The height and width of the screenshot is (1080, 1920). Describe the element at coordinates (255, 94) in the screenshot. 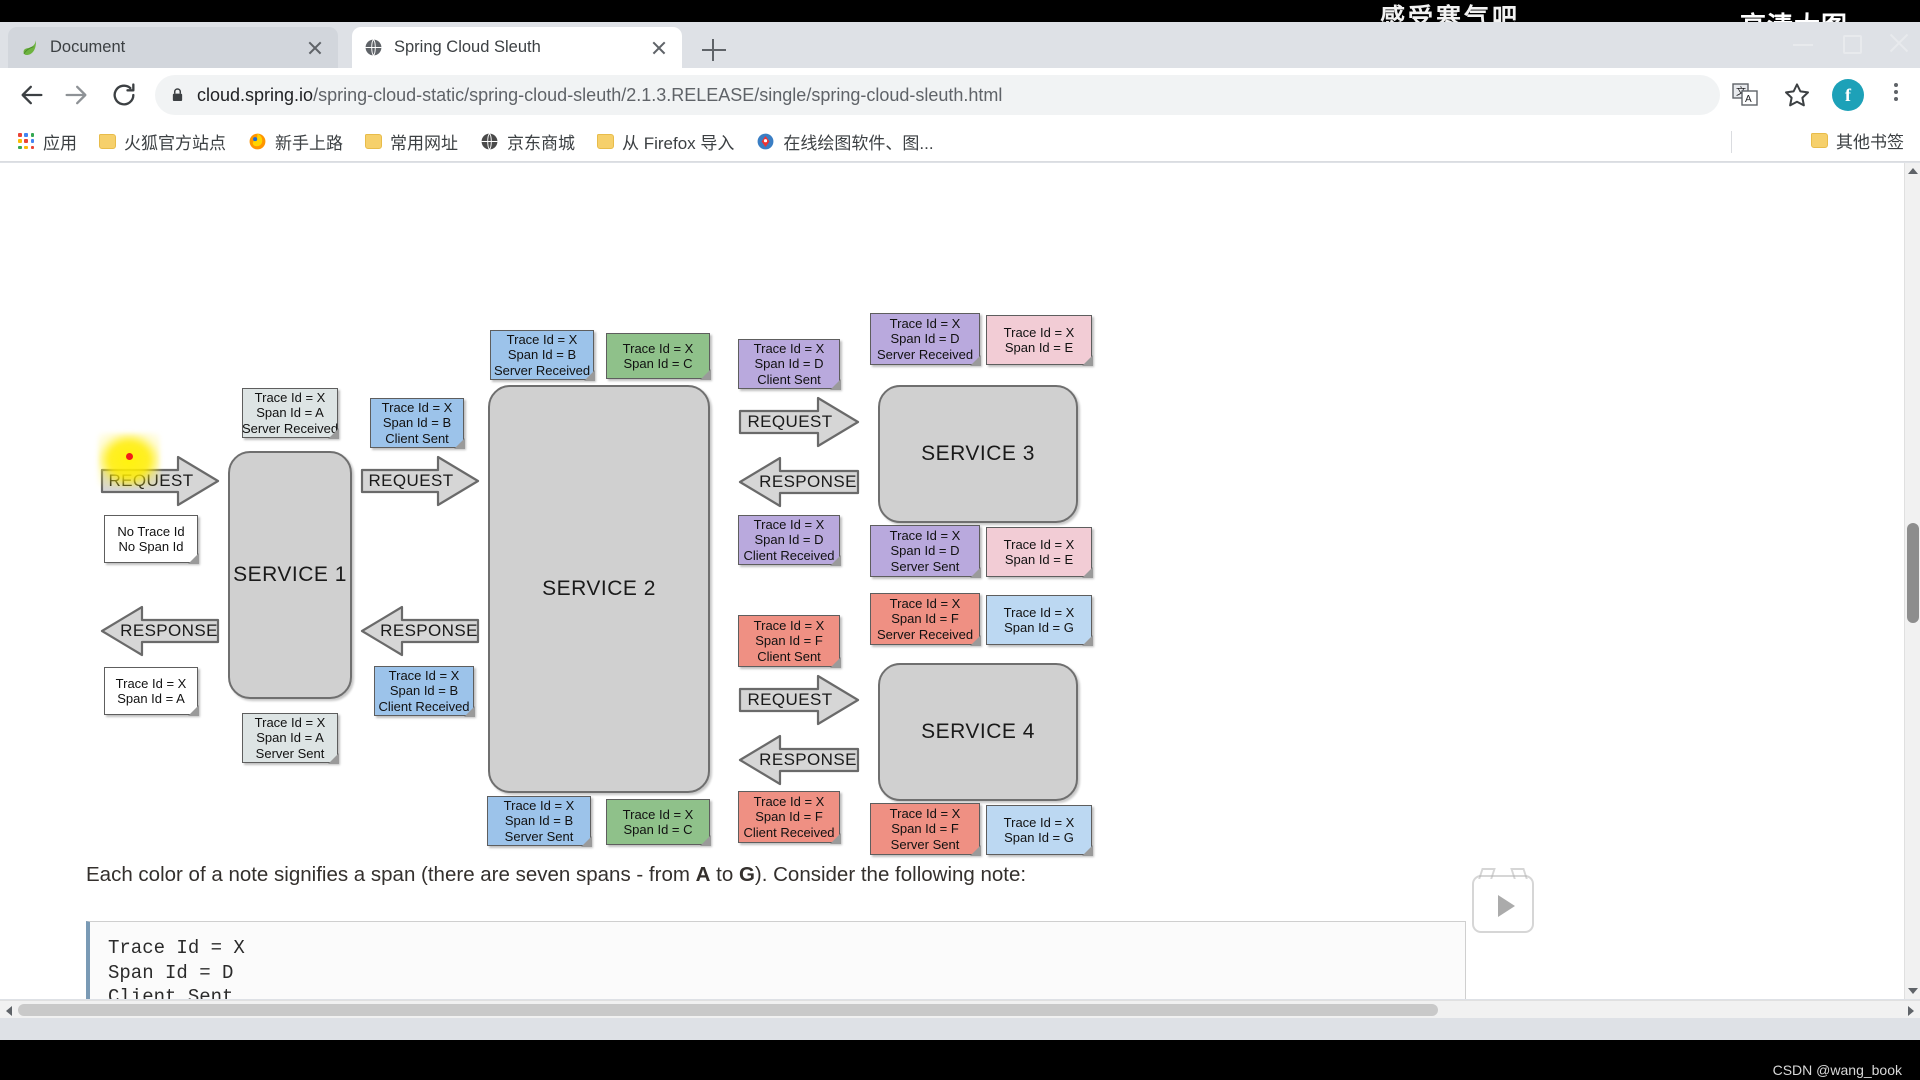

I see `url-host: cloud.spring.io` at that location.